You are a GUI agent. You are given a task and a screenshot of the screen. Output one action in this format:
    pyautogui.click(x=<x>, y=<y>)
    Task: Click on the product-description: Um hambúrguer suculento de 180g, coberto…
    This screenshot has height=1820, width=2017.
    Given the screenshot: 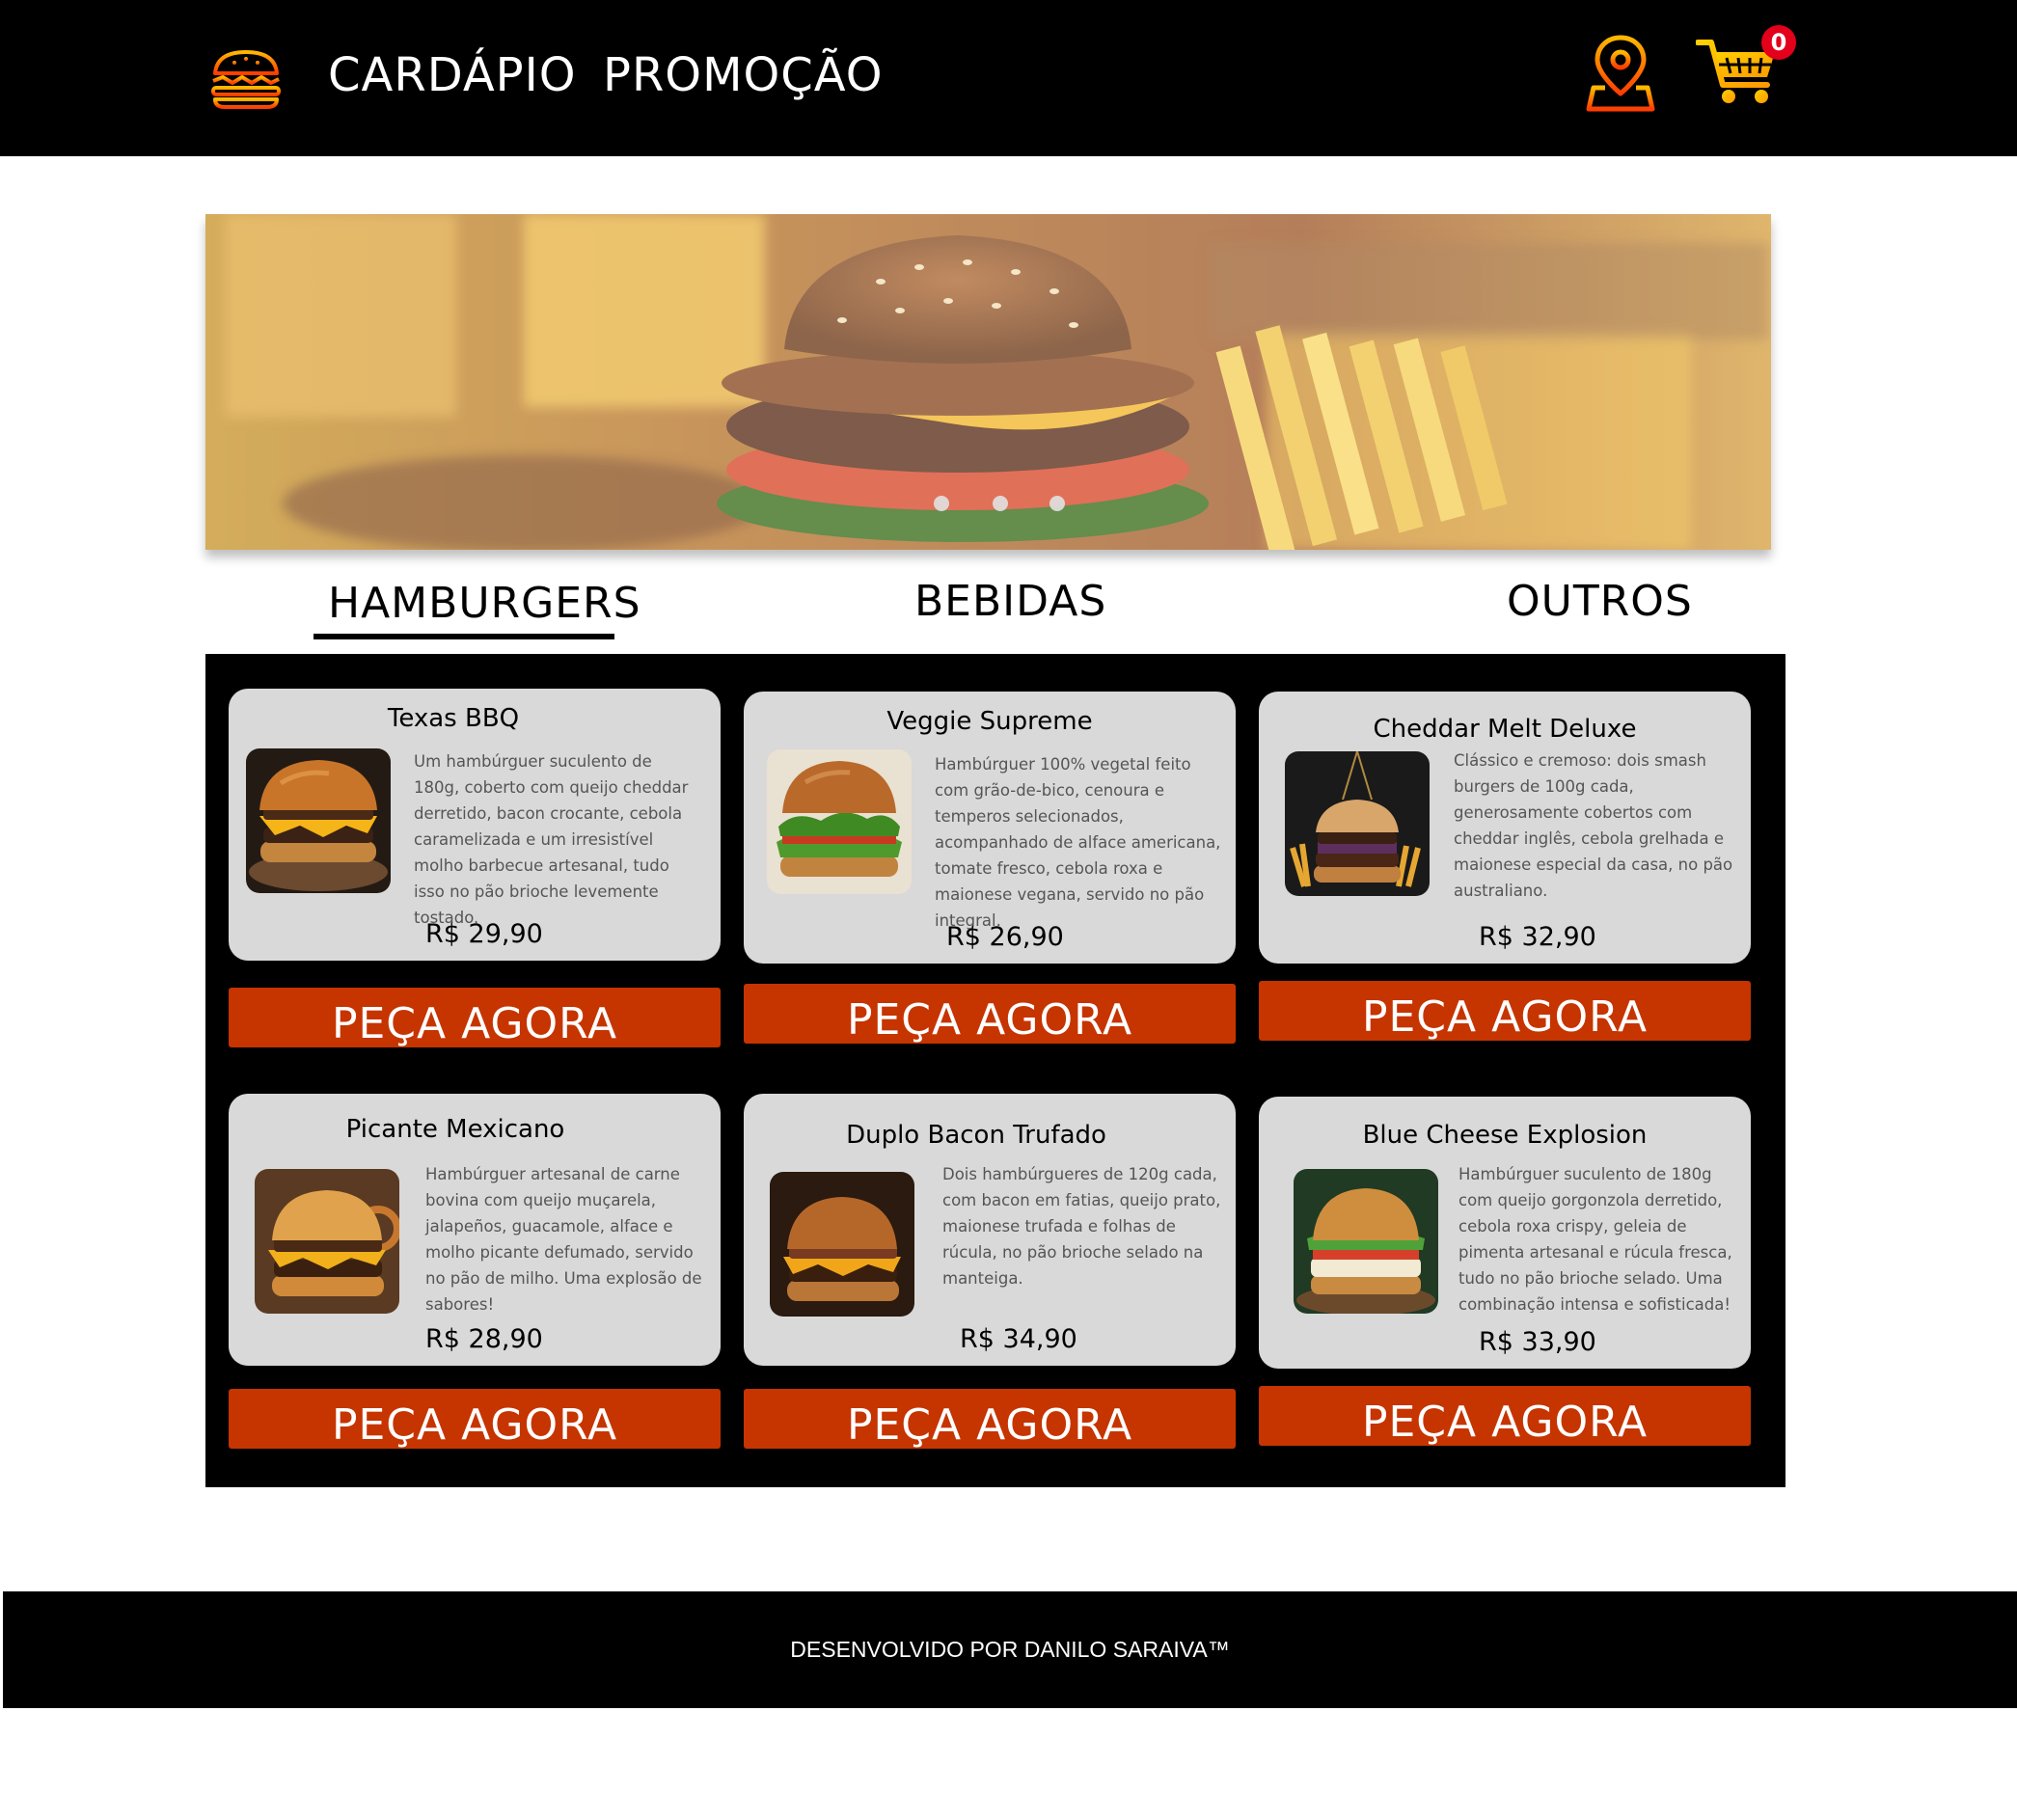 What is the action you would take?
    pyautogui.click(x=551, y=839)
    